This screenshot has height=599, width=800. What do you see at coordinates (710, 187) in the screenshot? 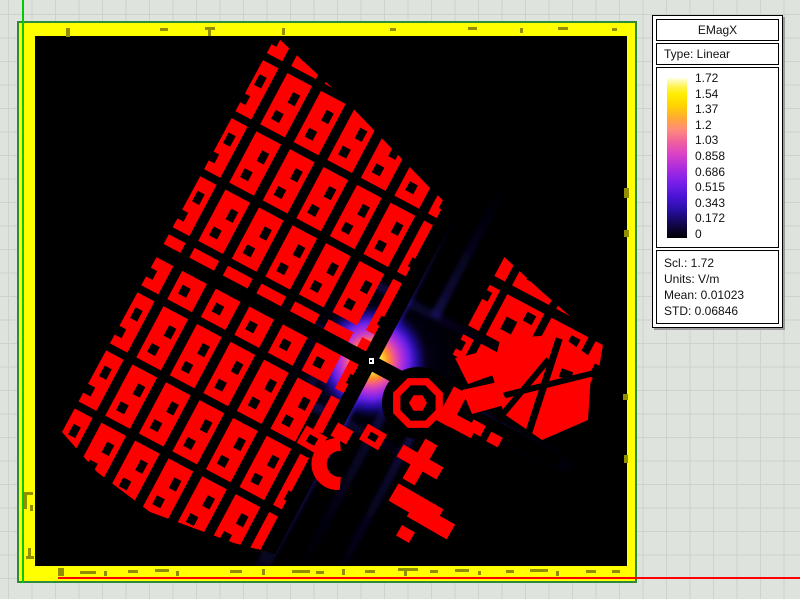
I see `colorbar-tick: 0.515` at bounding box center [710, 187].